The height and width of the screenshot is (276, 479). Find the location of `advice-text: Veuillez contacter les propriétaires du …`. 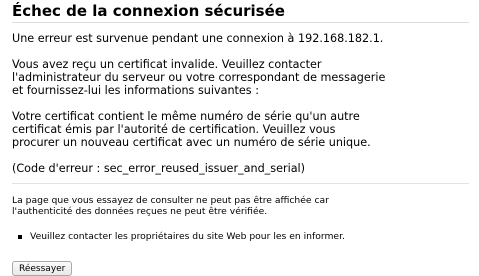

advice-text: Veuillez contacter les propriétaires du … is located at coordinates (187, 236).